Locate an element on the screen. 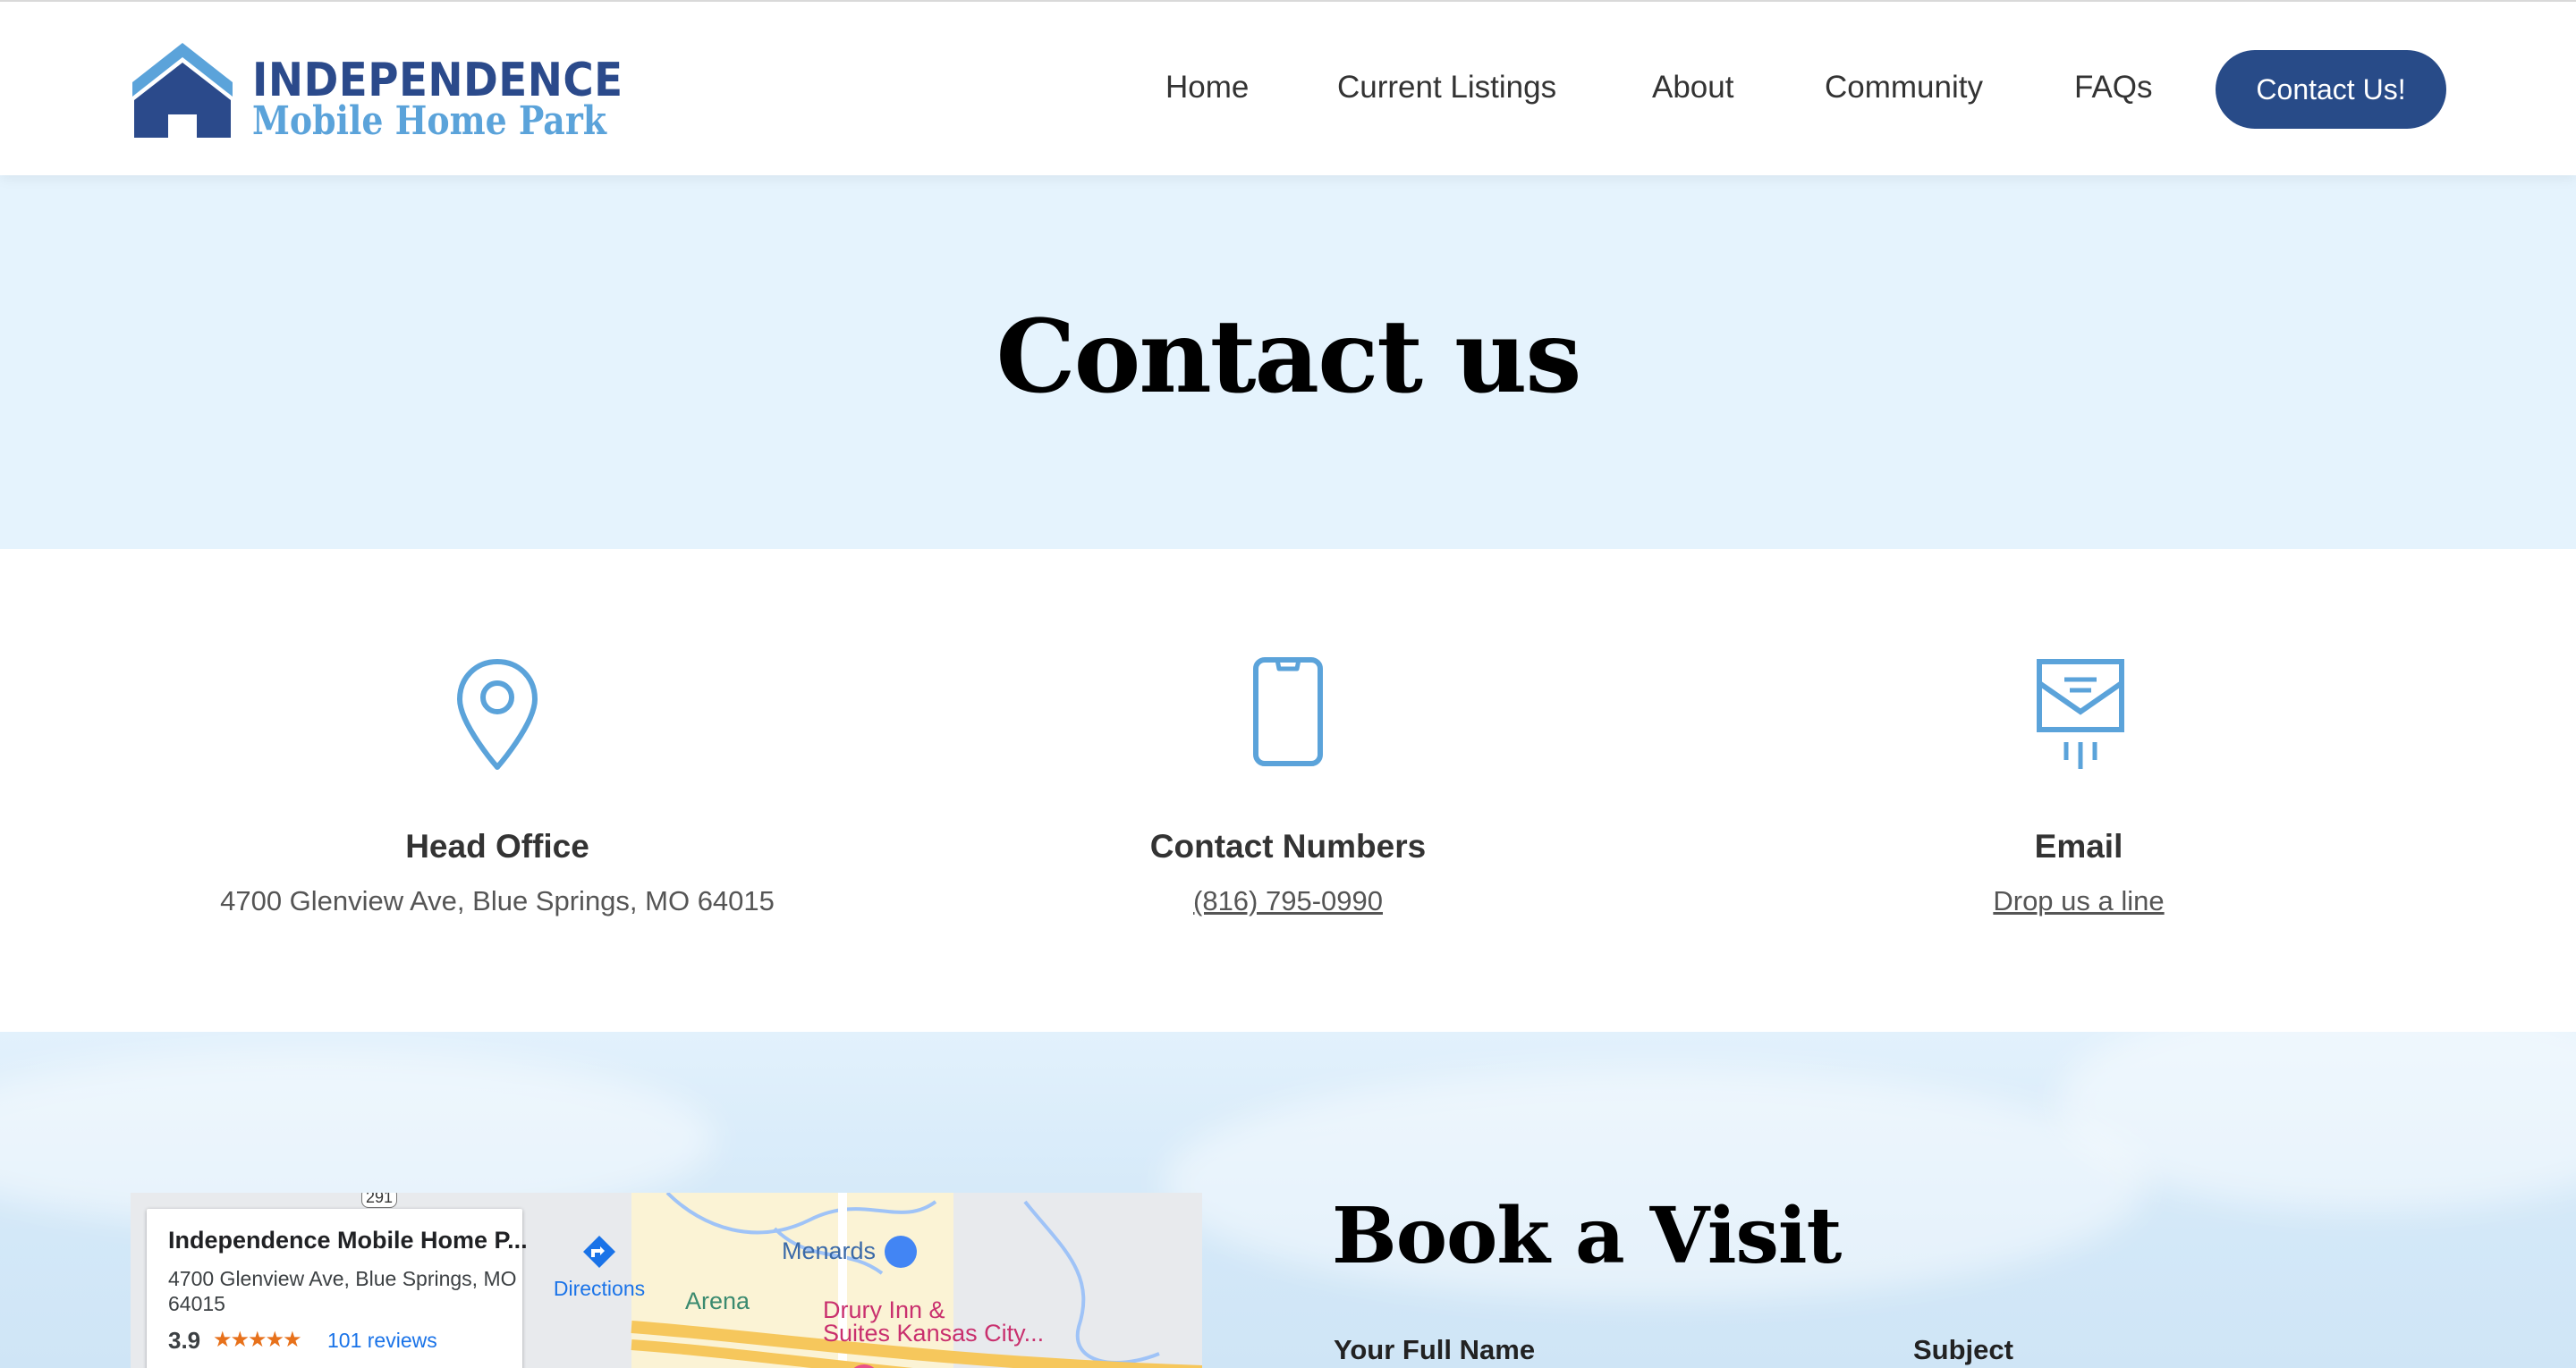 Image resolution: width=2576 pixels, height=1368 pixels. contact-us-button: Contact Us! is located at coordinates (2331, 89).